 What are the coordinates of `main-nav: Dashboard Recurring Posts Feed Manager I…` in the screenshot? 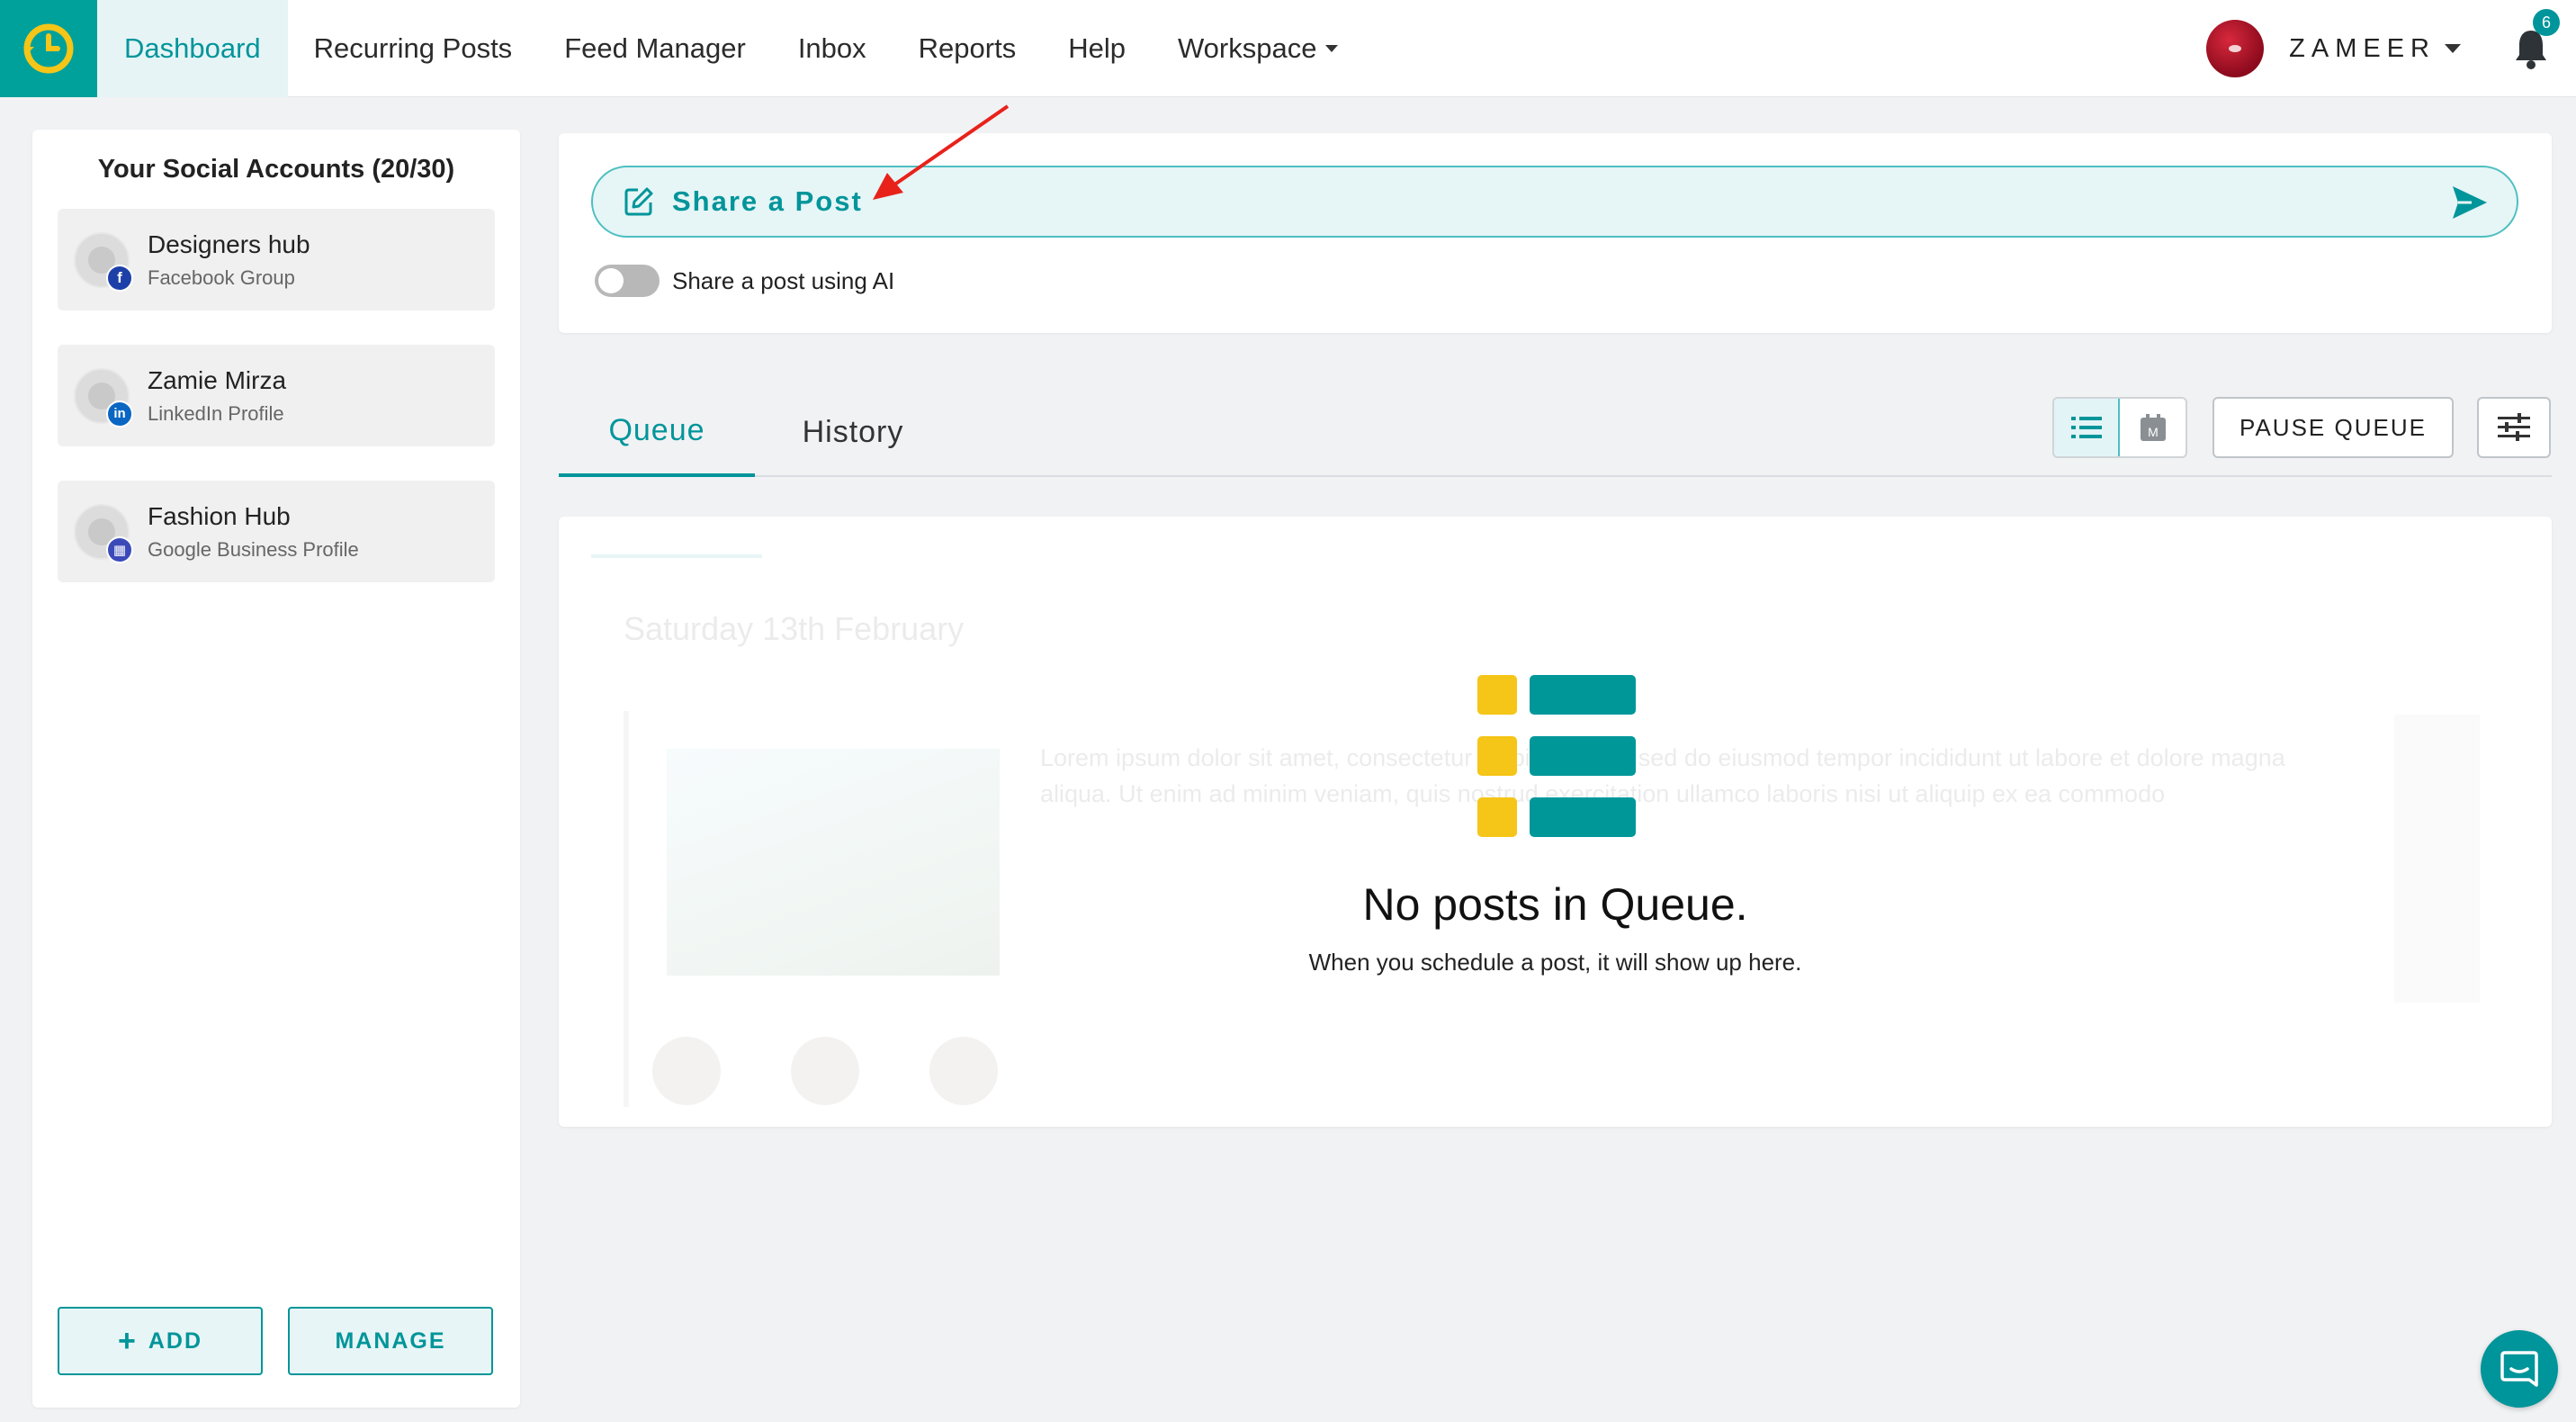 It's located at (731, 49).